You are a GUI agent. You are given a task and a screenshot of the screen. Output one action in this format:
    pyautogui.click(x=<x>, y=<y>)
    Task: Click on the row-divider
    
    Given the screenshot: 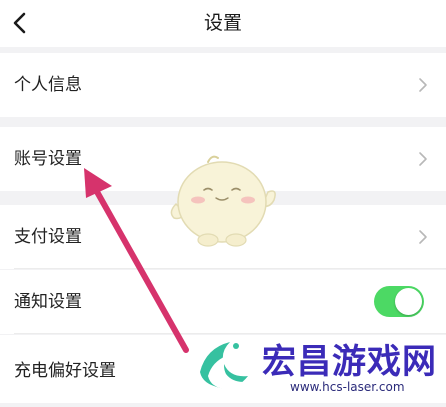 What is the action you would take?
    pyautogui.click(x=230, y=268)
    